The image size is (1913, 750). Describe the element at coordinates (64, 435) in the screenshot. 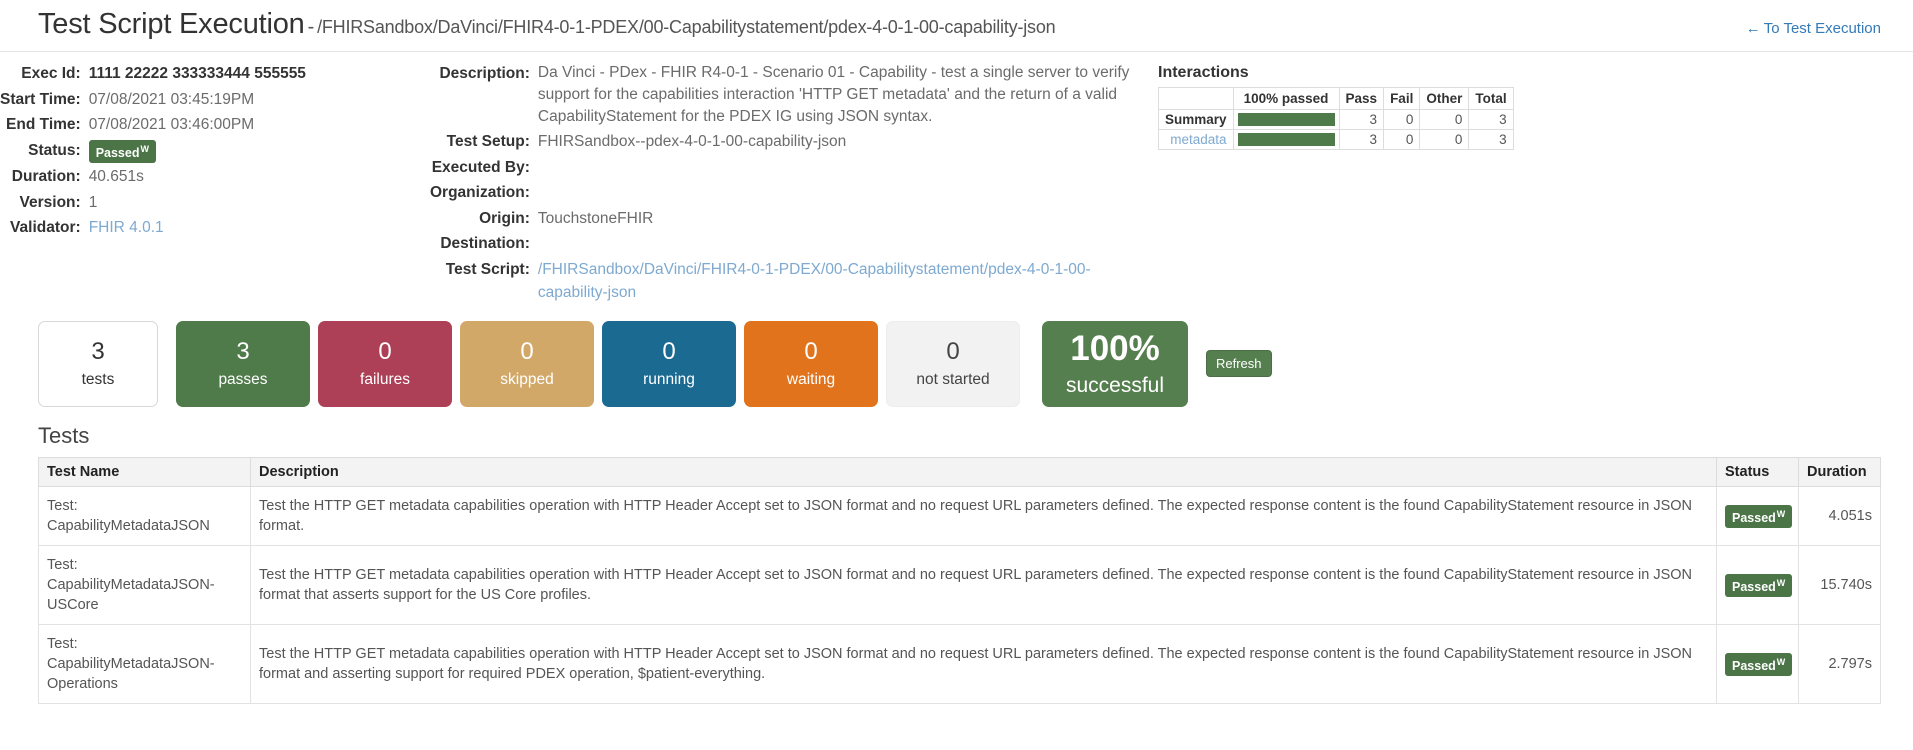

I see `tests-heading: Tests` at that location.